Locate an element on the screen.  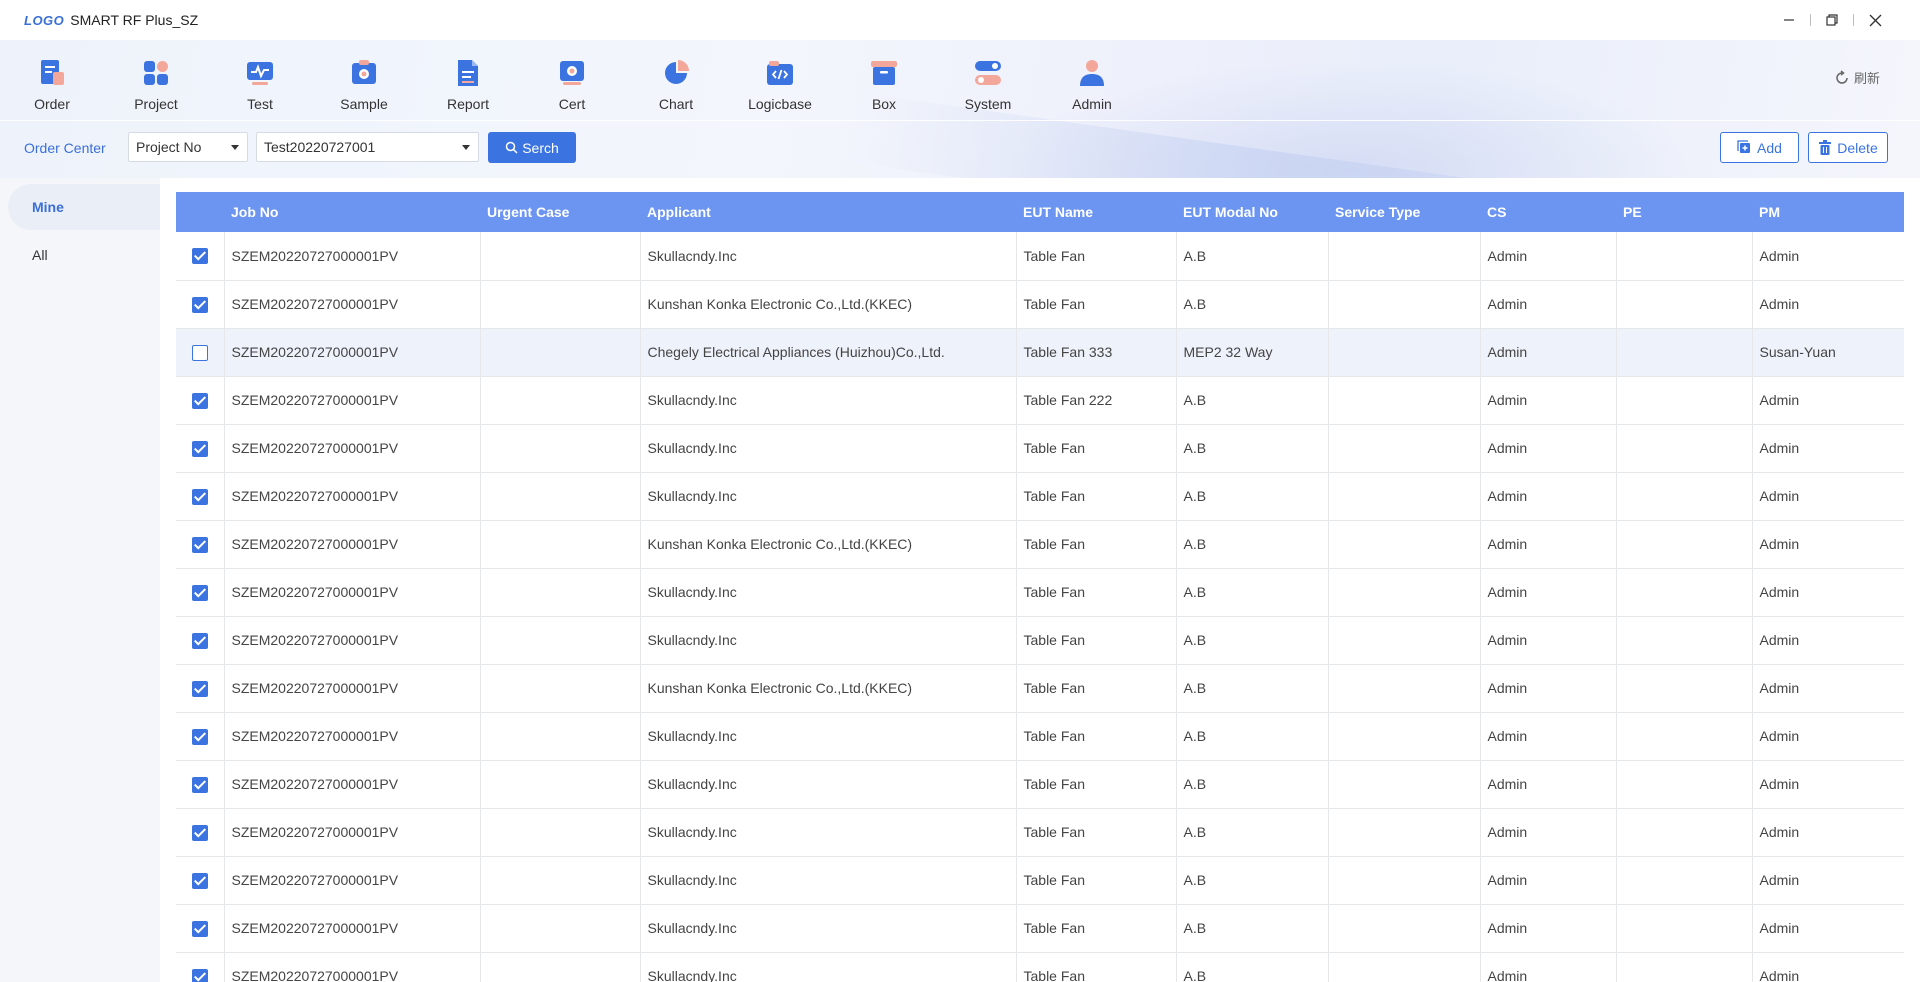
applicant-cell: Skullacndy.Inc is located at coordinates (828, 928).